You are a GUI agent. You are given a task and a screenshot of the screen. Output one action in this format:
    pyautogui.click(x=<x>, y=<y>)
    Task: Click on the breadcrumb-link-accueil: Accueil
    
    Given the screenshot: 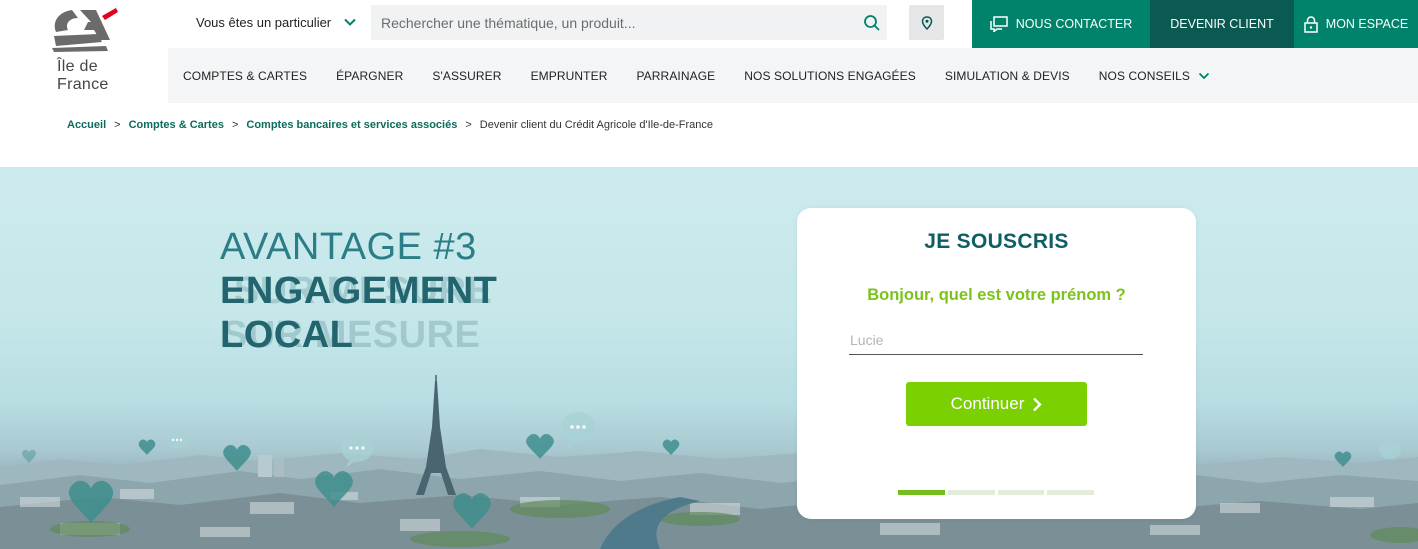 What is the action you would take?
    pyautogui.click(x=86, y=125)
    